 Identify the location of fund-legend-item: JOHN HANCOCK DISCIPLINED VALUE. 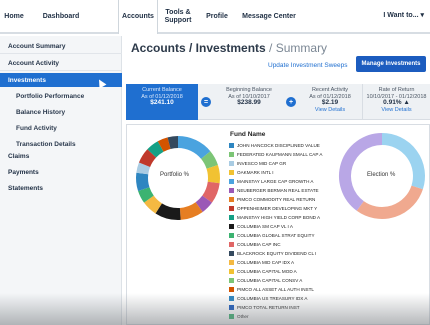
(293, 145).